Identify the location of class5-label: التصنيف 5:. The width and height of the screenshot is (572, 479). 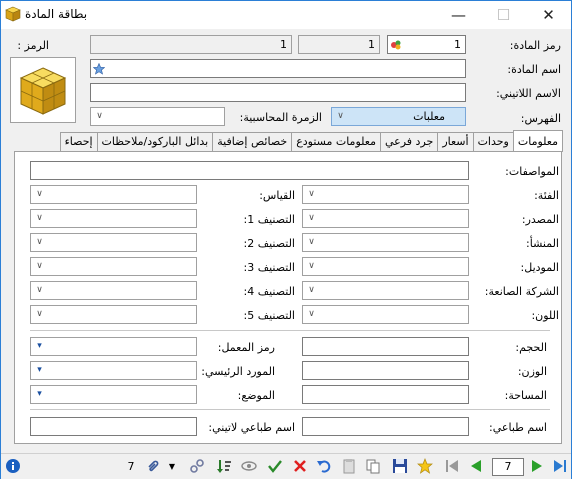
(269, 315).